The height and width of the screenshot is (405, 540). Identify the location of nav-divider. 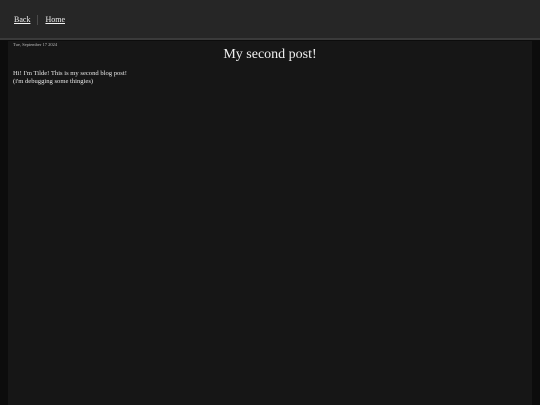
(38, 20).